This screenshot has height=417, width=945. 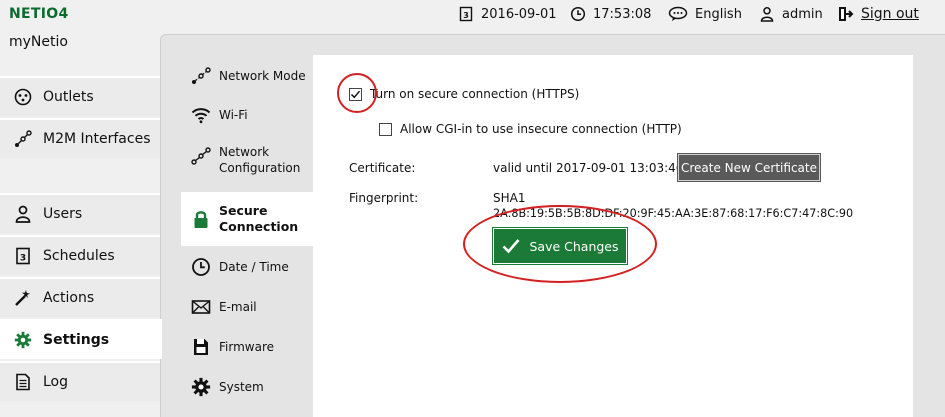 I want to click on nav-label: Schedules, so click(x=79, y=256).